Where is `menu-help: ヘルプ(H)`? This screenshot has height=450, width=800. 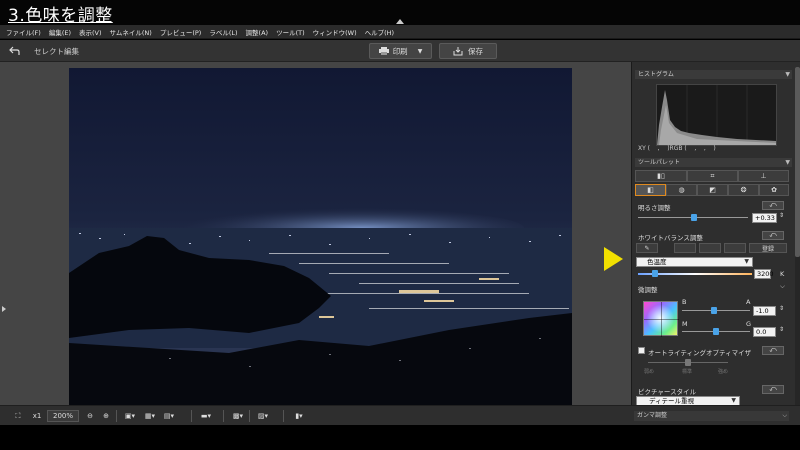
menu-help: ヘルプ(H) is located at coordinates (379, 32).